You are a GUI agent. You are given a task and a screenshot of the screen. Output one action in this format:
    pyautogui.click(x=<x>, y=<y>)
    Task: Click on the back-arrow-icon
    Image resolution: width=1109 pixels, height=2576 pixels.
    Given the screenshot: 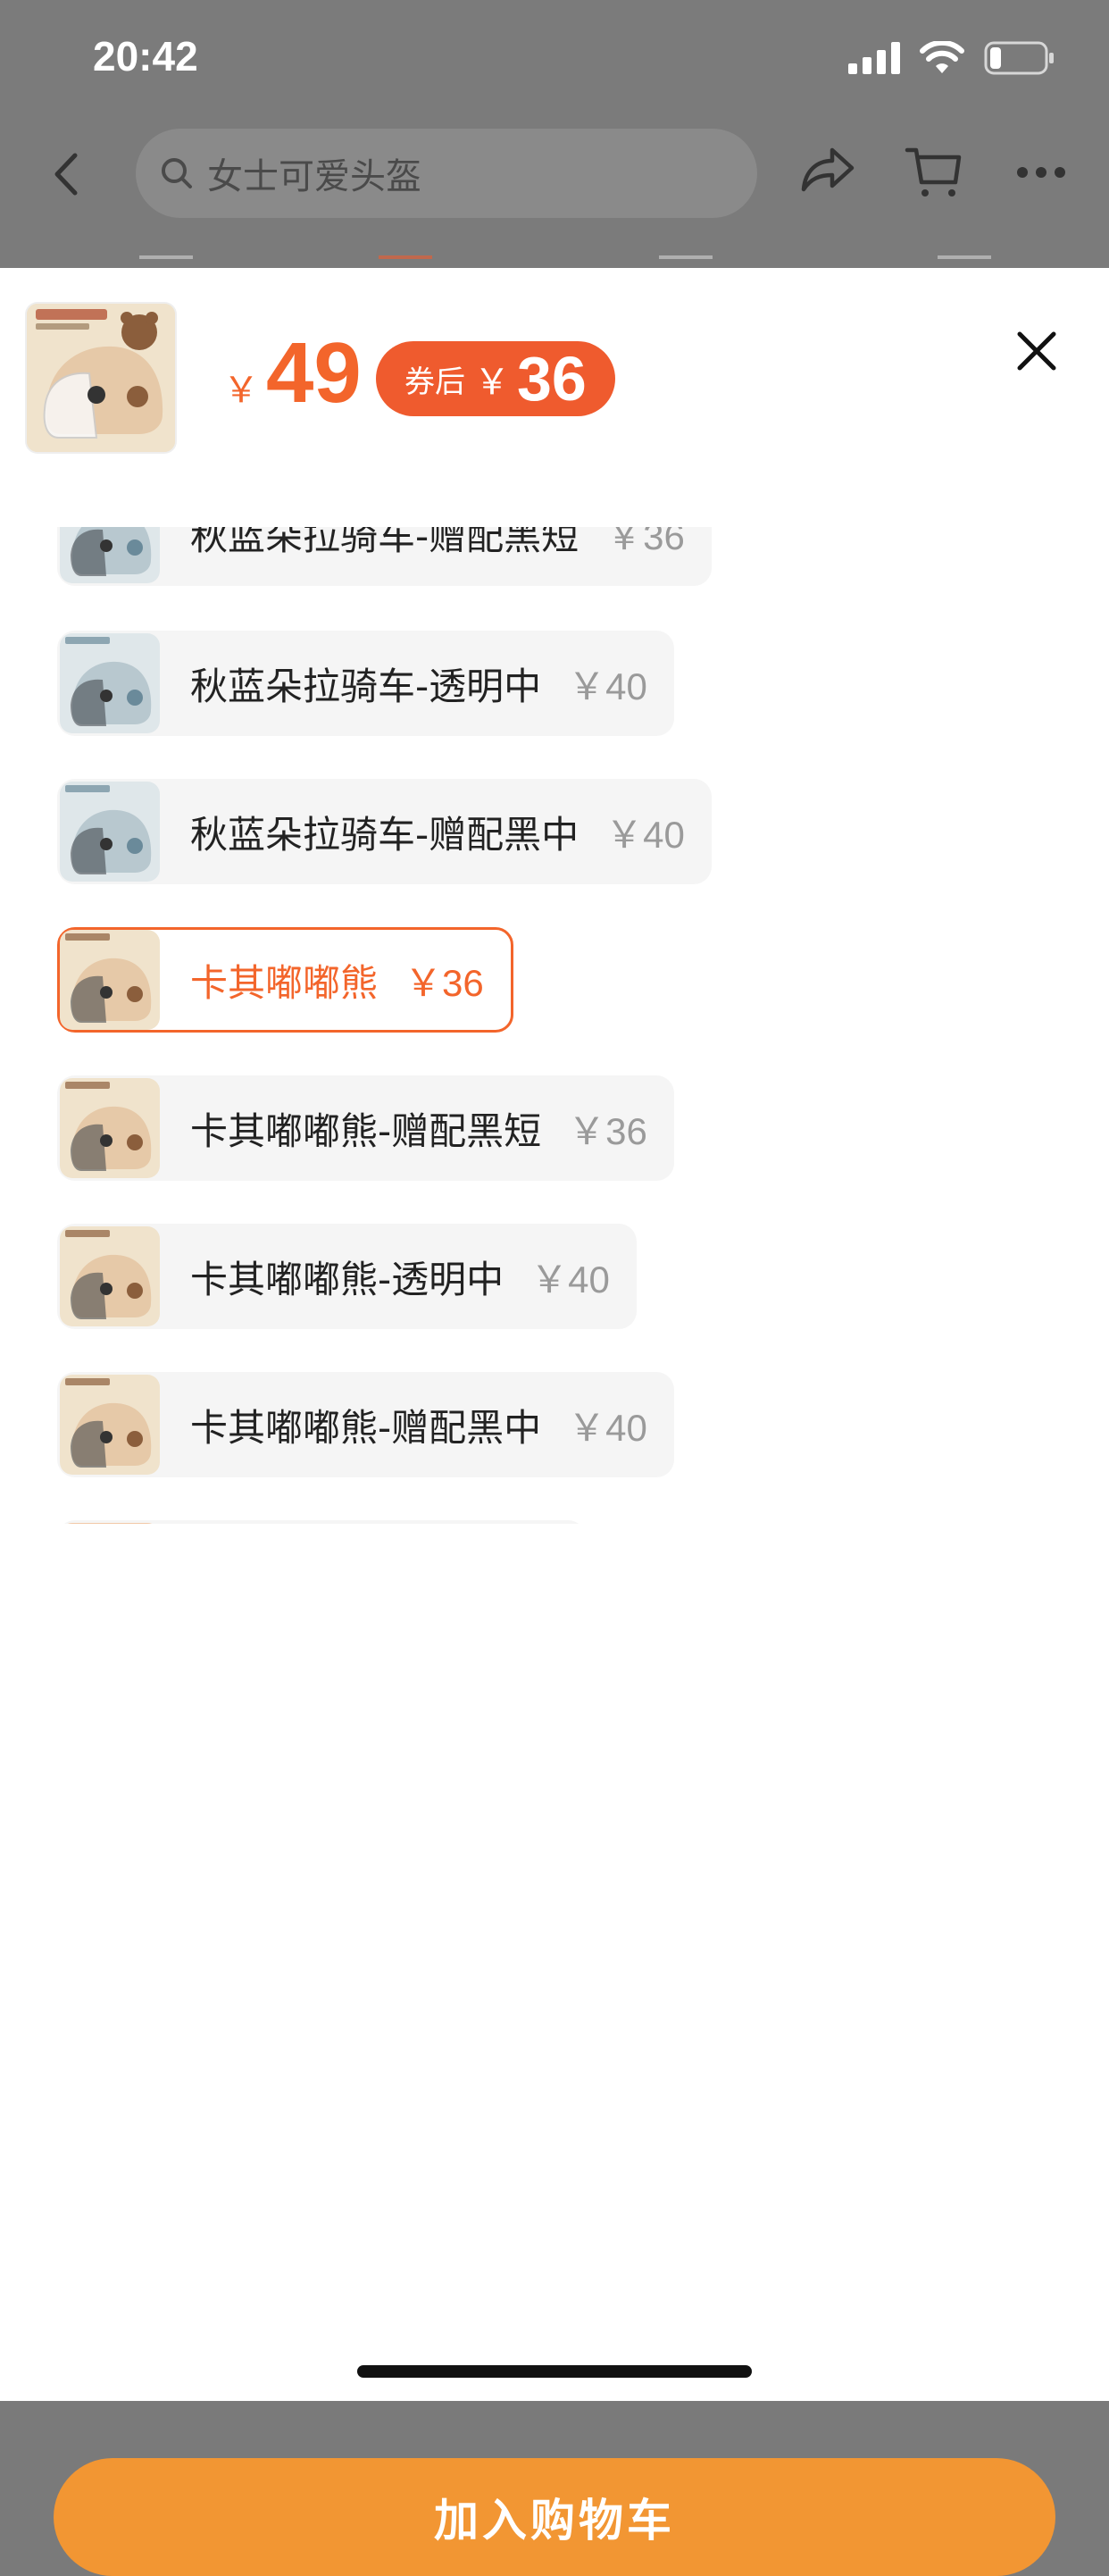 What is the action you would take?
    pyautogui.click(x=66, y=175)
    